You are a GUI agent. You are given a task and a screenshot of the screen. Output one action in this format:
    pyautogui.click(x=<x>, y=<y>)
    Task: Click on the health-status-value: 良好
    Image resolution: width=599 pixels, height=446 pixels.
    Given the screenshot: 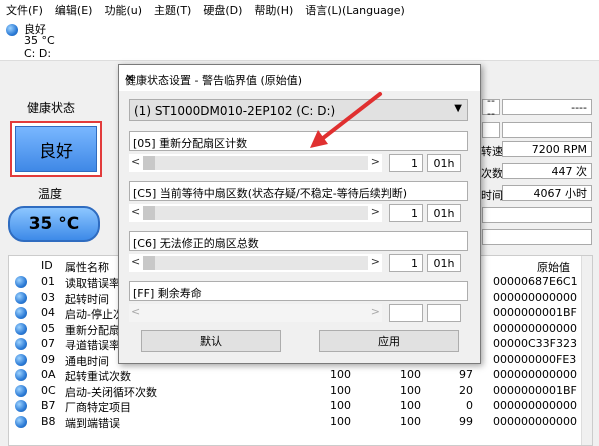 What is the action you would take?
    pyautogui.click(x=56, y=149)
    